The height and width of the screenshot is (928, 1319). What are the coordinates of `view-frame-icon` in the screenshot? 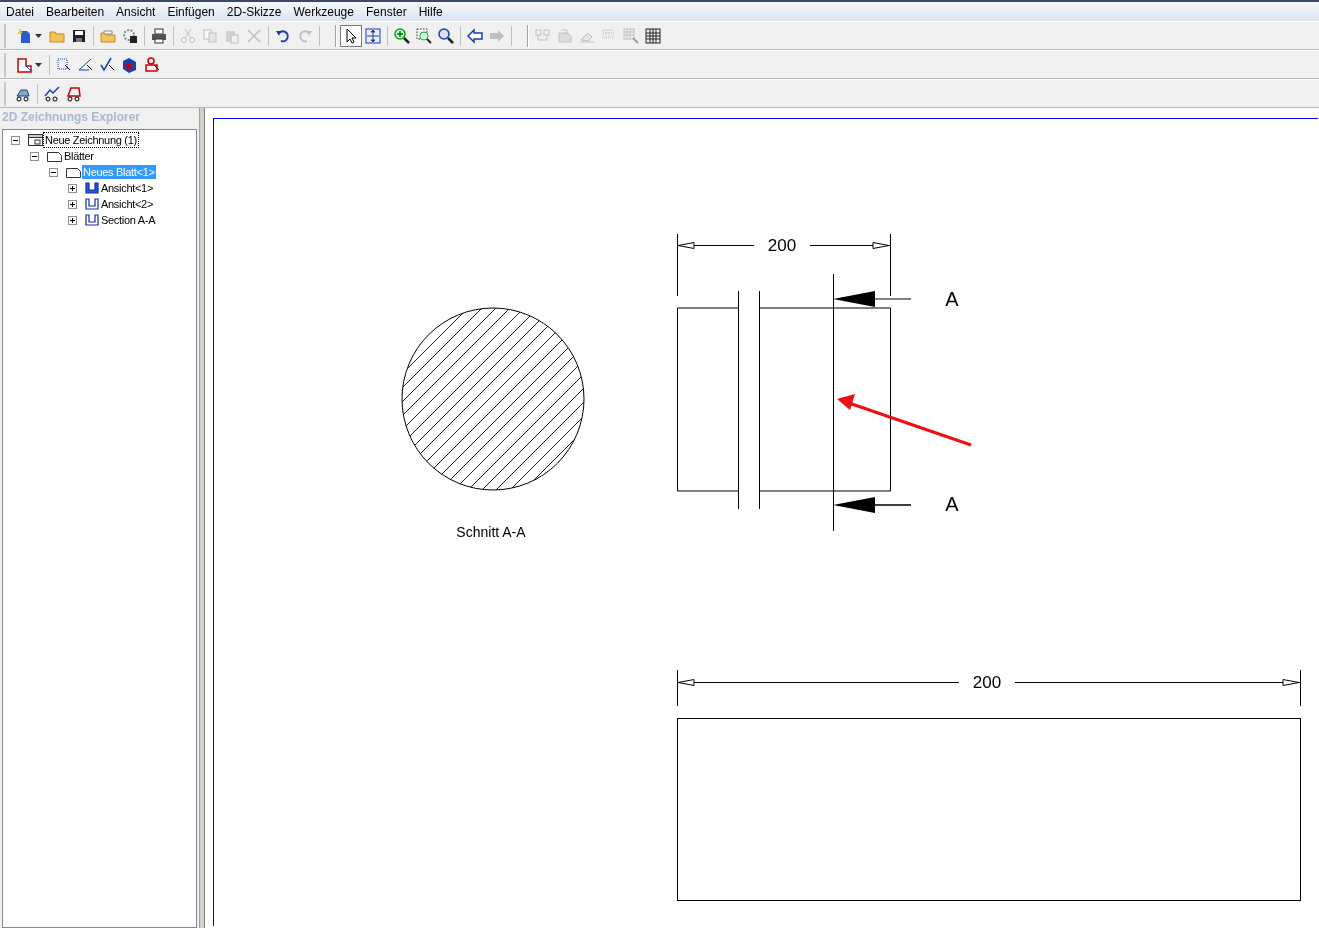 It's located at (24, 64).